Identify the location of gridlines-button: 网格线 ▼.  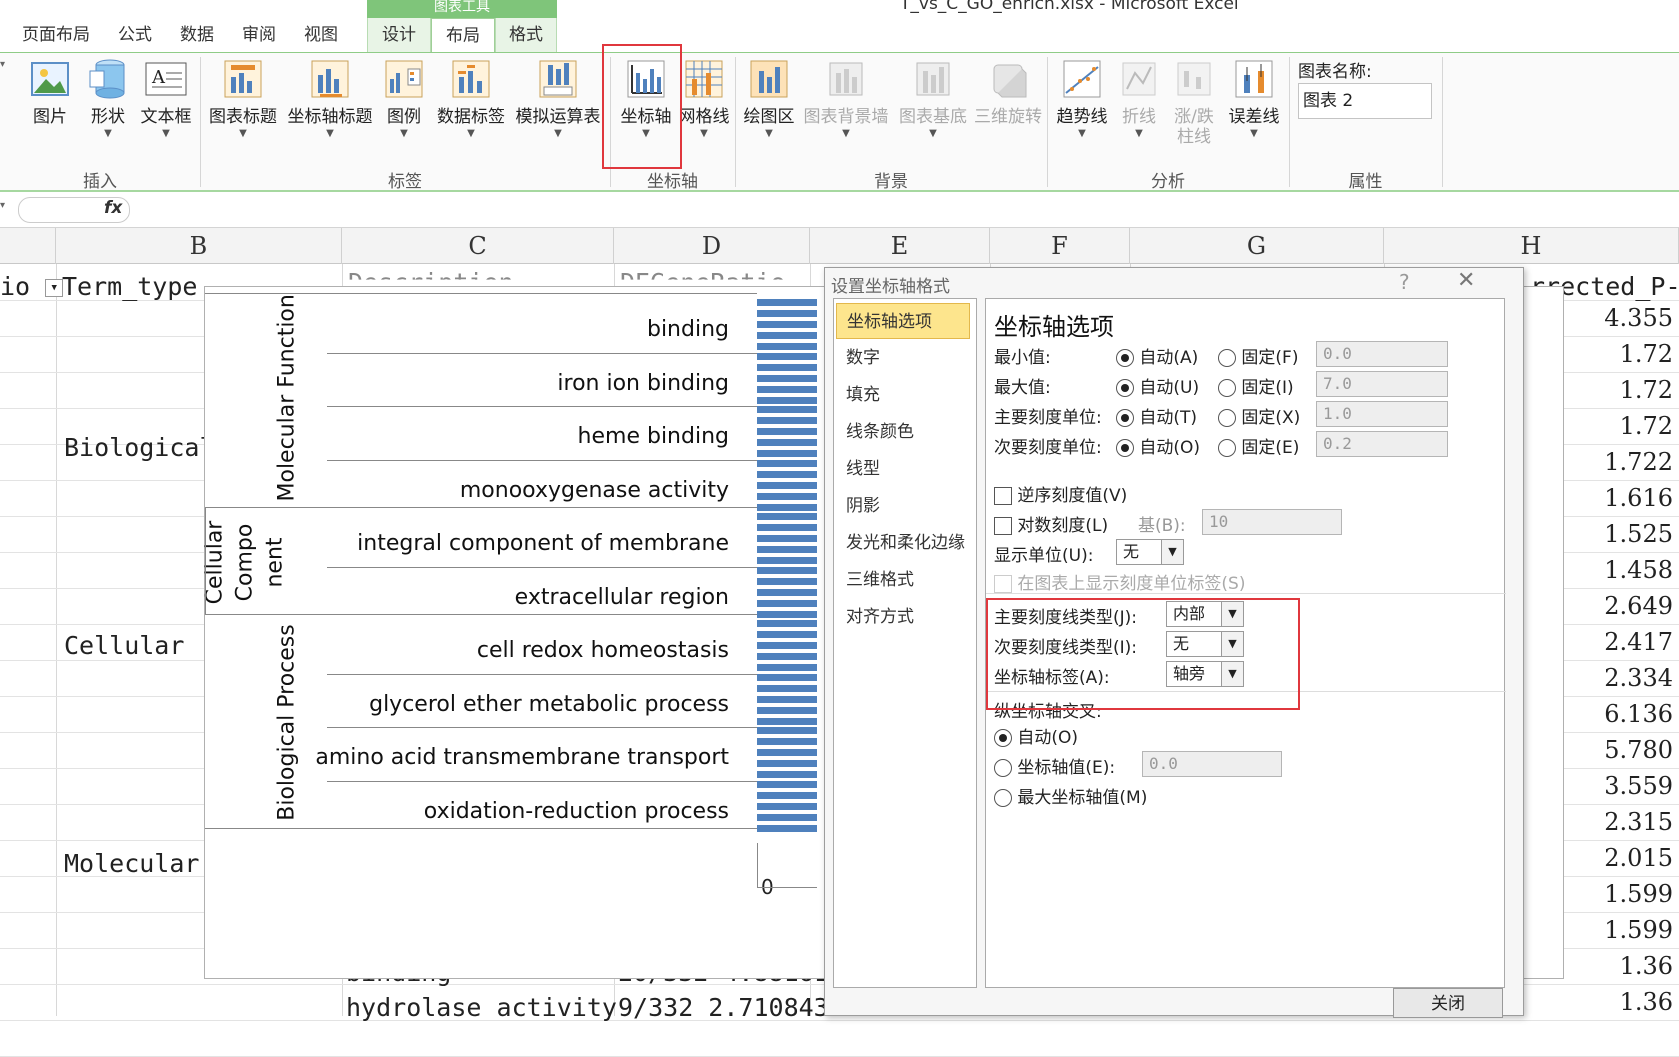
(704, 99).